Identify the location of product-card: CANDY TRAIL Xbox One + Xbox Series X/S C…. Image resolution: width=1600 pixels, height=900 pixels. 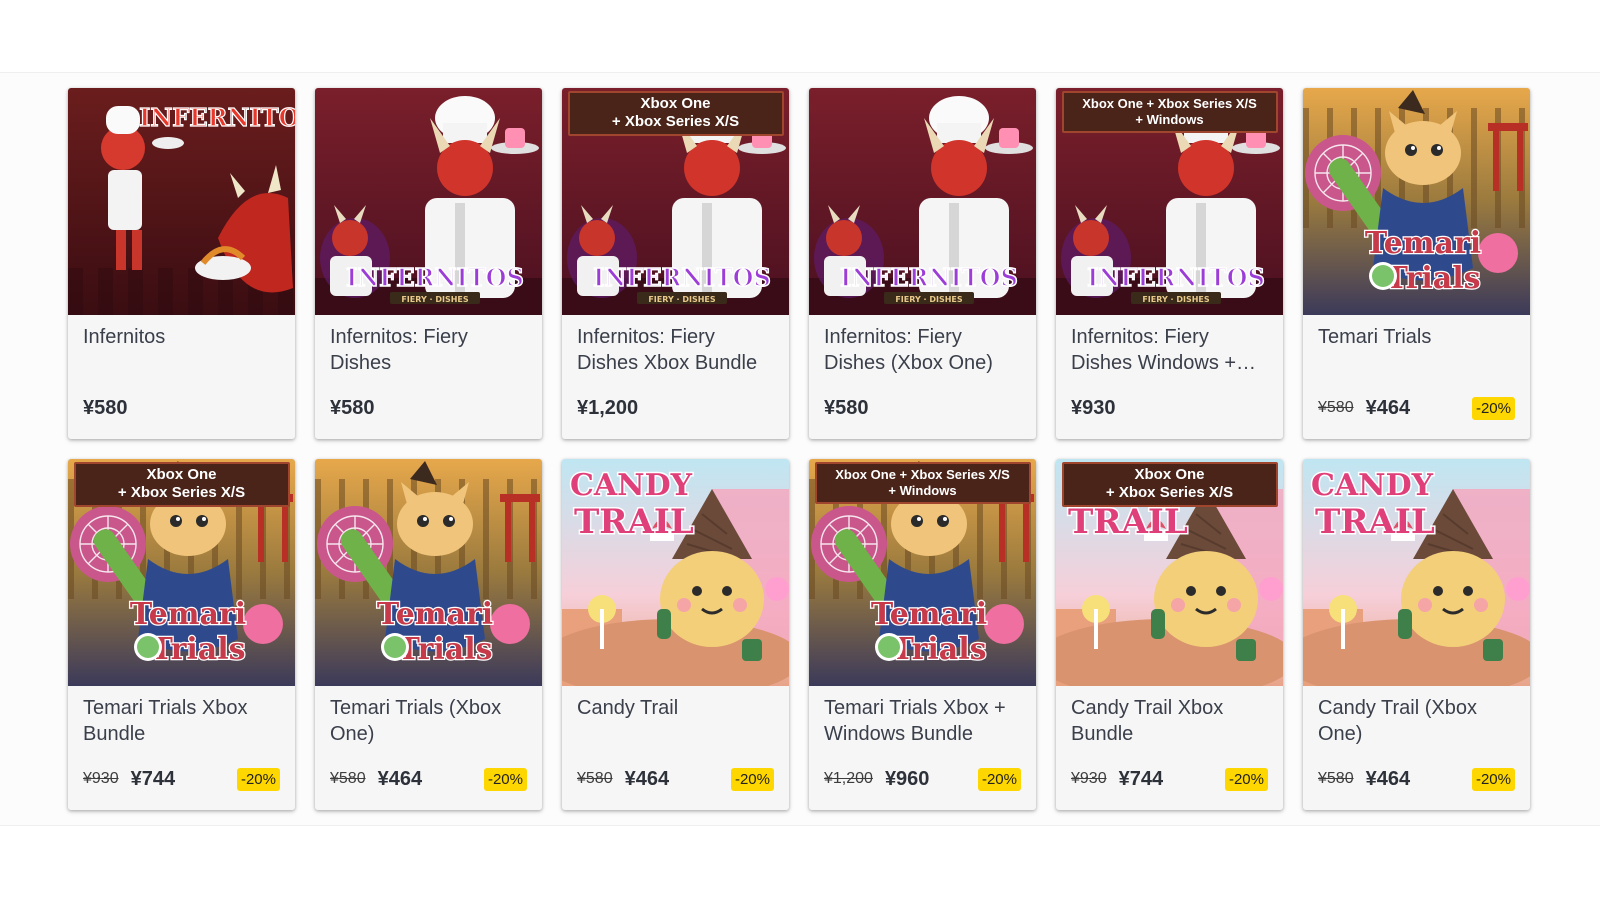
(1169, 634).